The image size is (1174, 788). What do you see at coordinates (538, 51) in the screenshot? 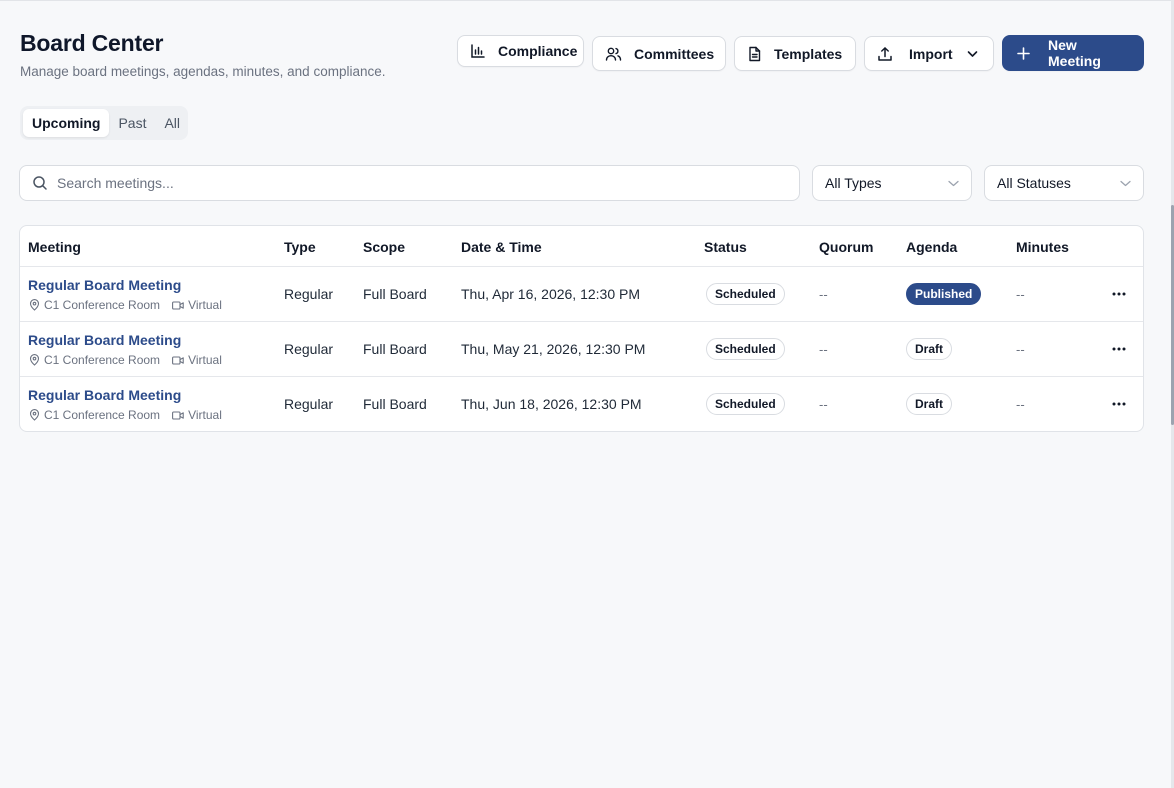
I see `compliance-label: Compliance` at bounding box center [538, 51].